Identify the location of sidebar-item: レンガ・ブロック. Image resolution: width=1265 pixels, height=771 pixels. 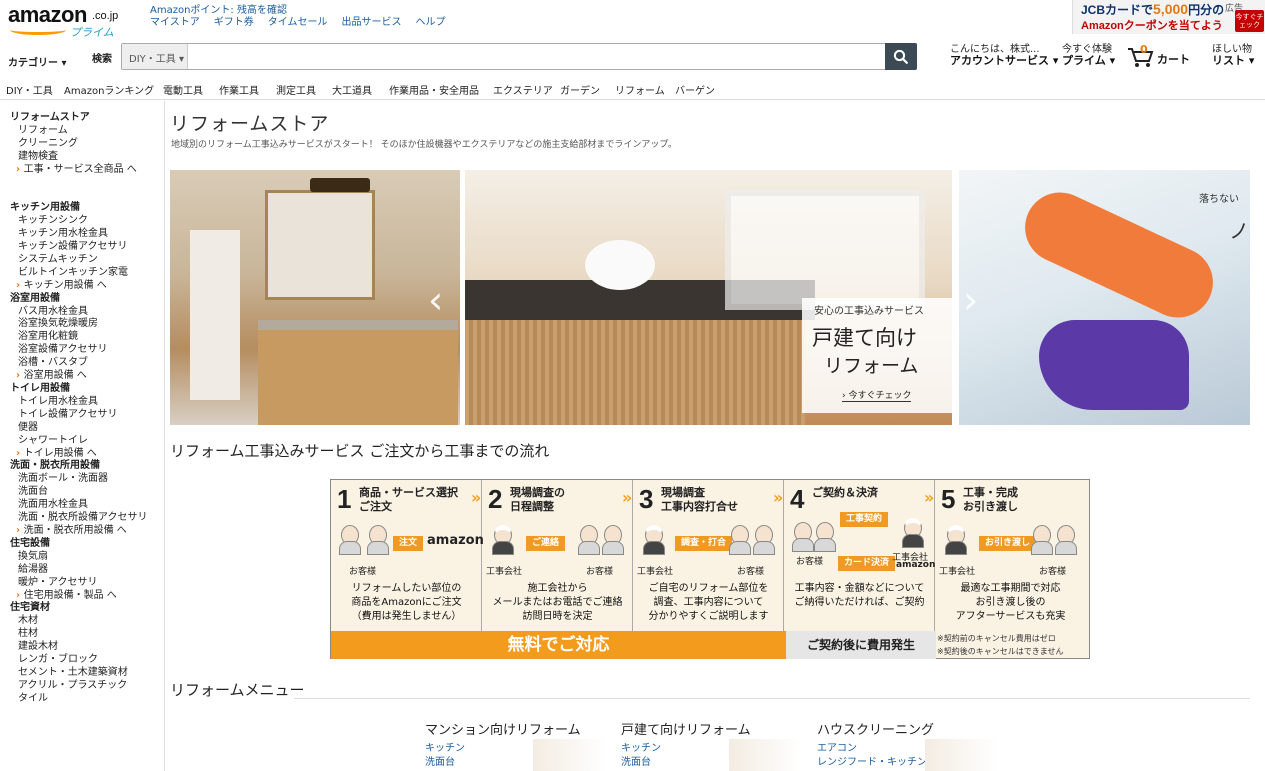
(82, 660).